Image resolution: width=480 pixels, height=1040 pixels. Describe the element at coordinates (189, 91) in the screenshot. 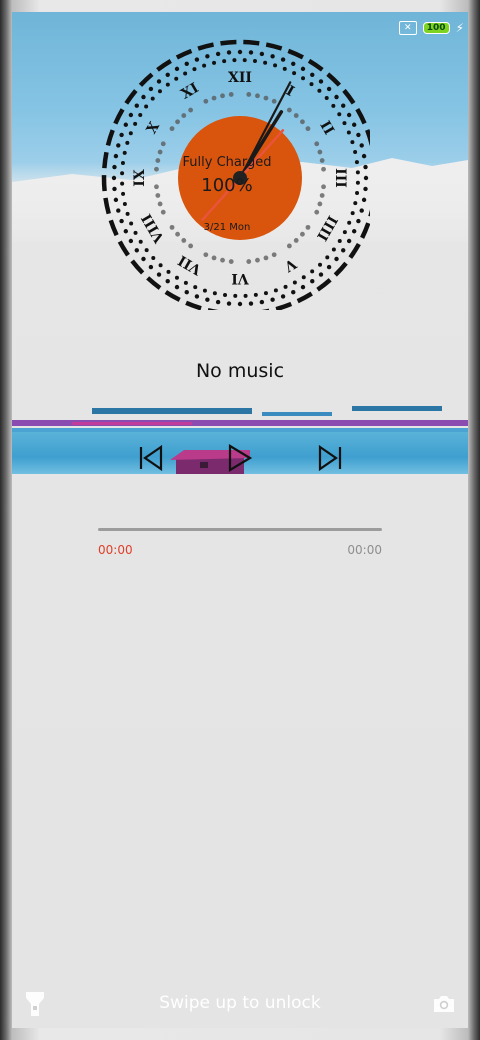

I see `clock-numeral: XI` at that location.